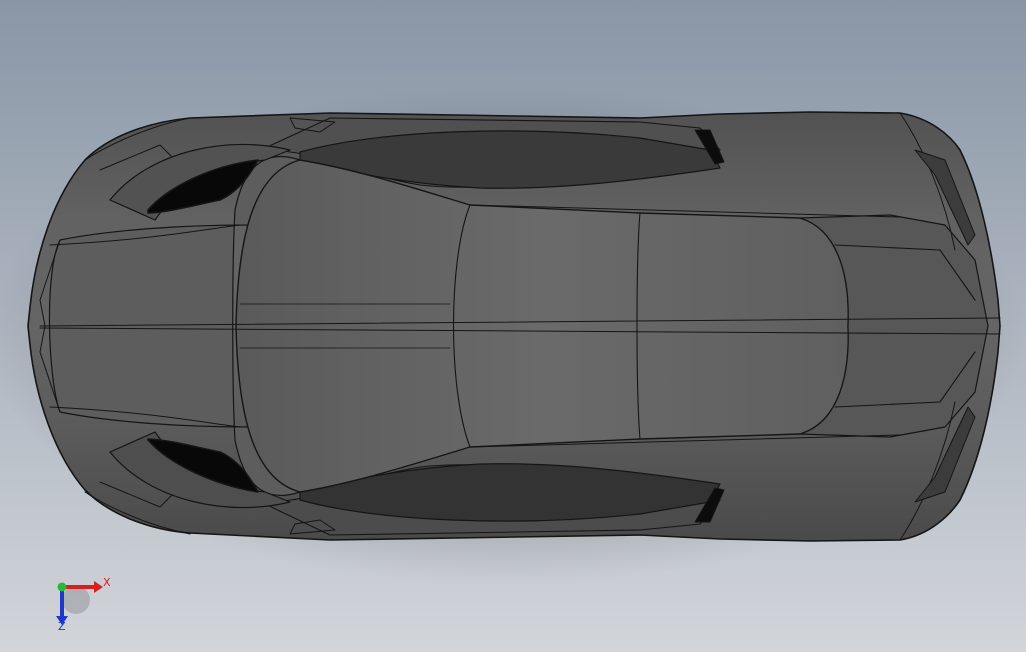 The height and width of the screenshot is (652, 1026). I want to click on x-axis-label: X, so click(107, 582).